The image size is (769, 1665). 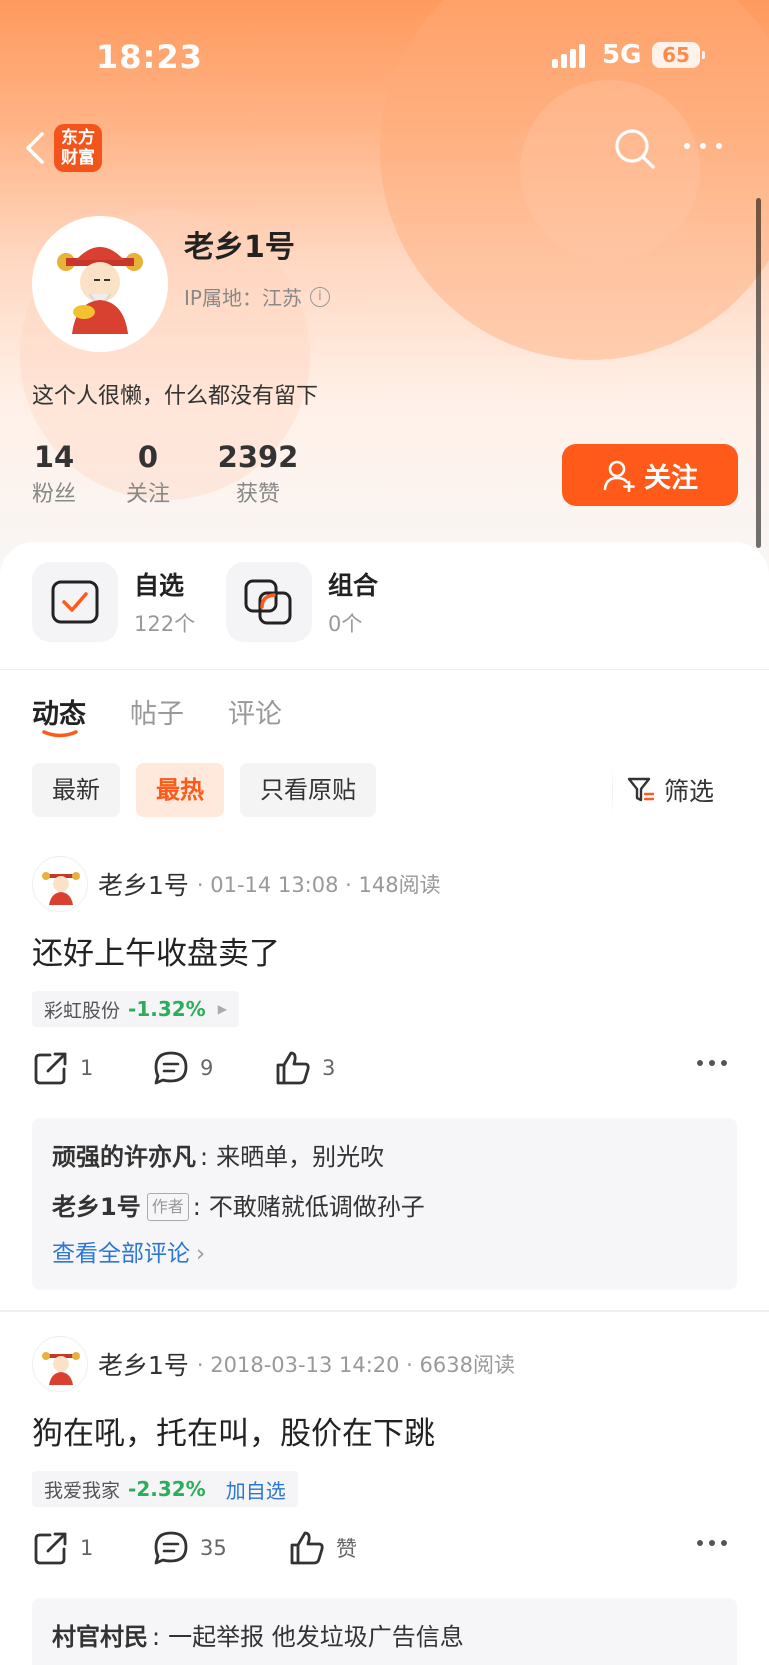 I want to click on portfolio-title: 组合, so click(x=353, y=585).